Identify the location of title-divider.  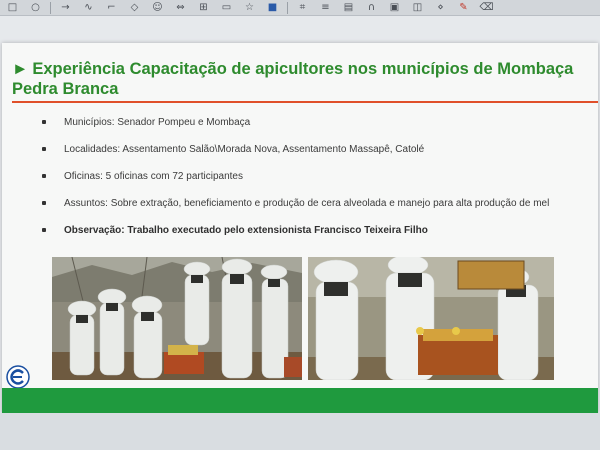
(305, 102).